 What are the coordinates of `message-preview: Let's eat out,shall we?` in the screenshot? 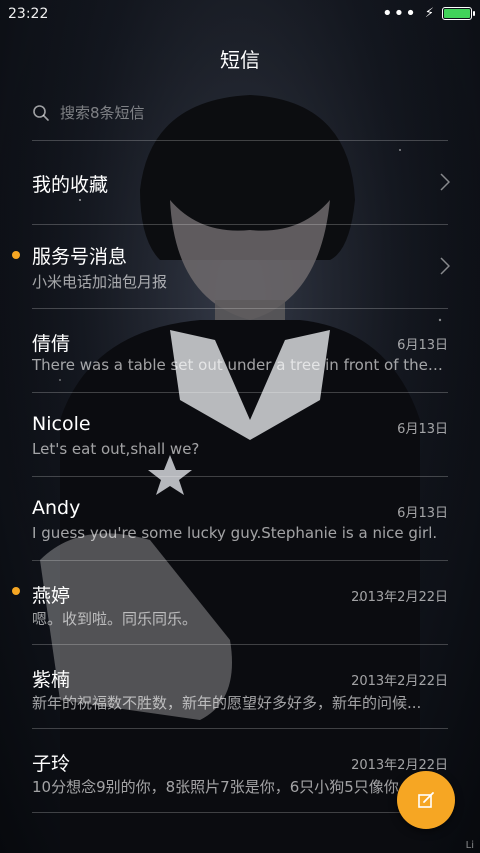 It's located at (116, 449).